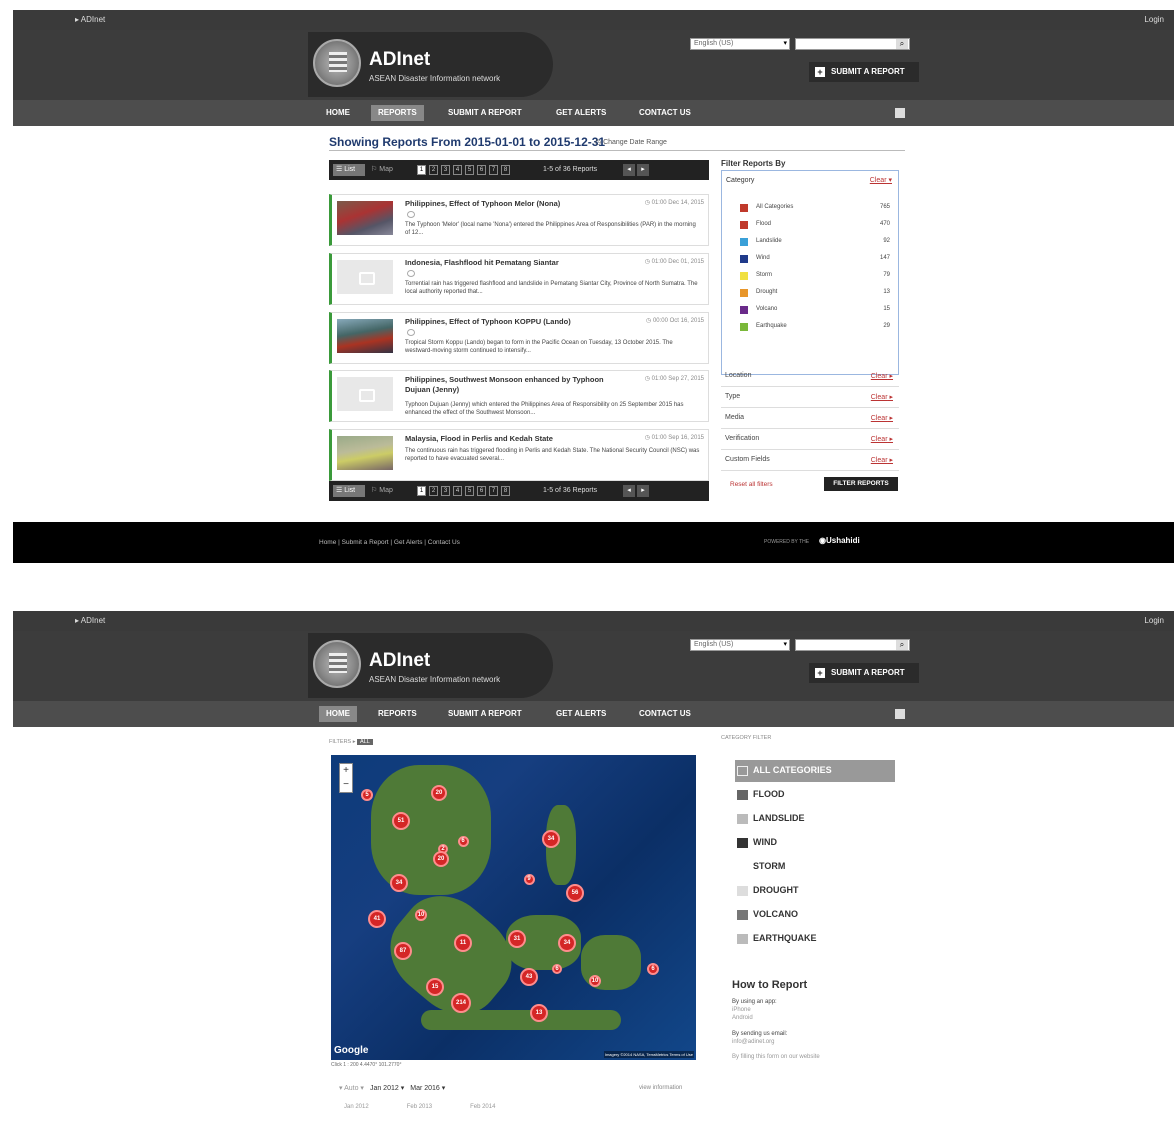 Image resolution: width=1174 pixels, height=1126 pixels. I want to click on category-name: VOLCANO, so click(775, 914).